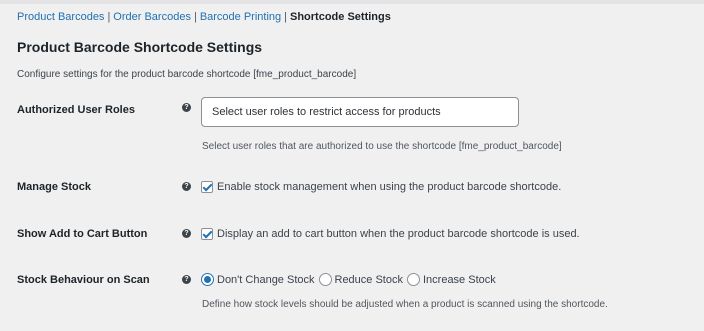  What do you see at coordinates (413, 279) in the screenshot?
I see `radio-increase-stock-input` at bounding box center [413, 279].